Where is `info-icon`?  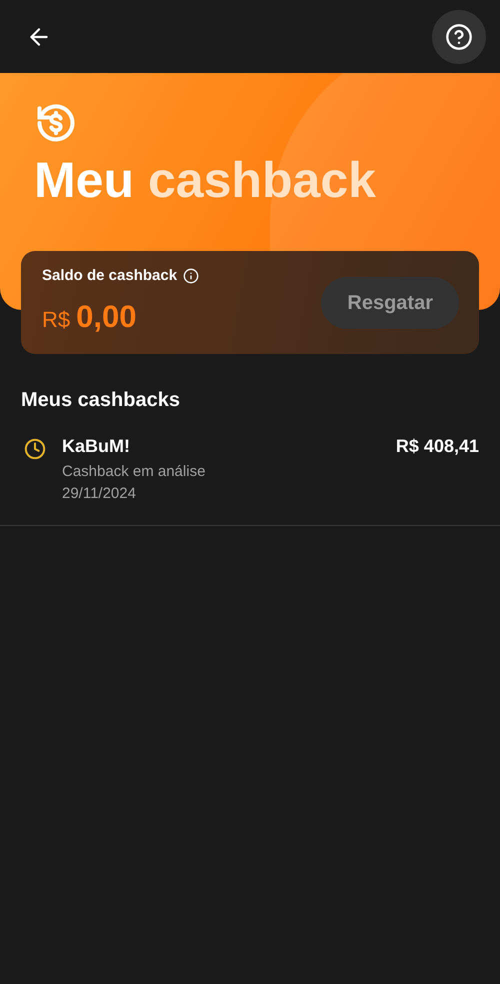
info-icon is located at coordinates (191, 276).